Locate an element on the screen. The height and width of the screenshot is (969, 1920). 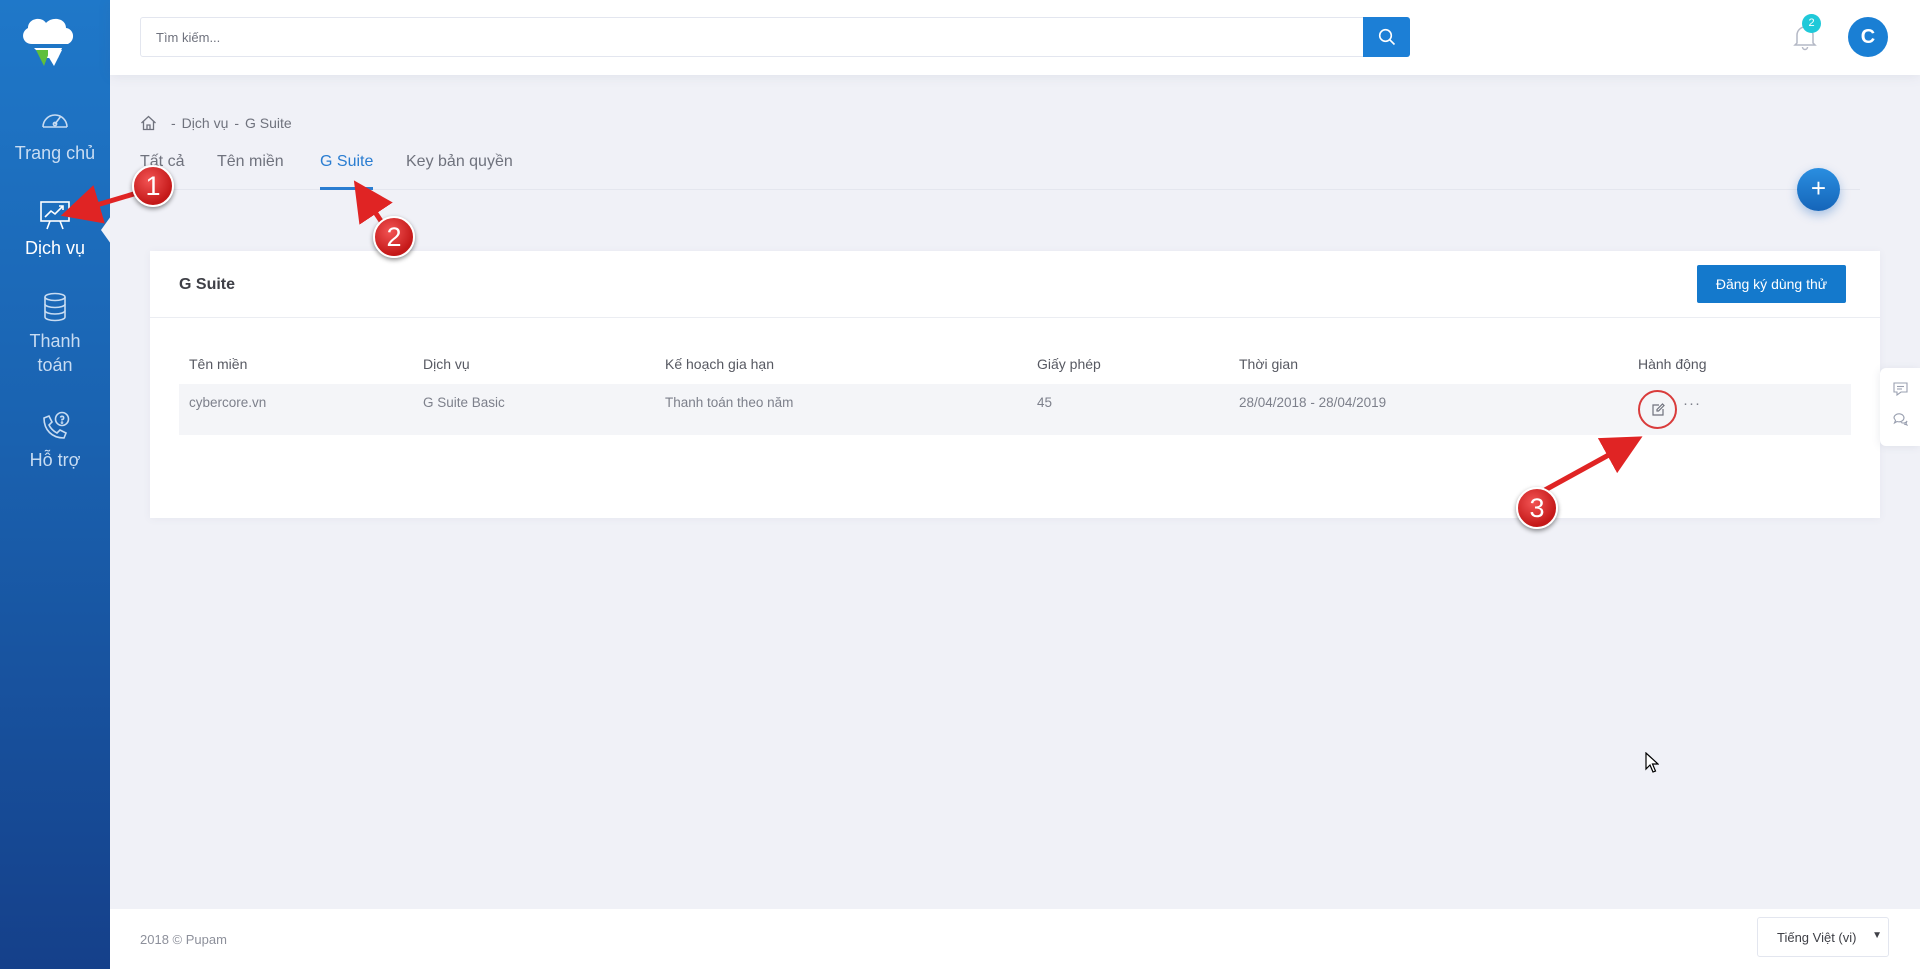
phone-support-icon is located at coordinates (56, 425).